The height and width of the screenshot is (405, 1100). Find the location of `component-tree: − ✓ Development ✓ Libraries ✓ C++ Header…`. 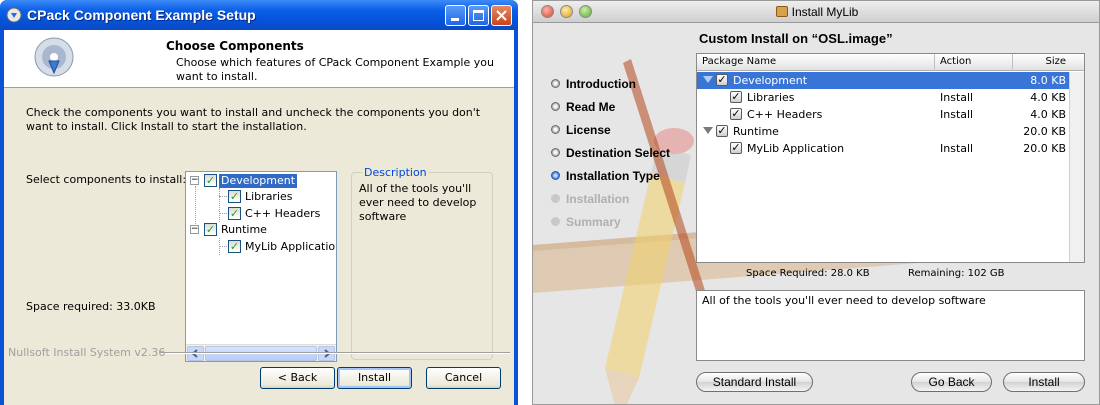

component-tree: − ✓ Development ✓ Libraries ✓ C++ Header… is located at coordinates (261, 266).